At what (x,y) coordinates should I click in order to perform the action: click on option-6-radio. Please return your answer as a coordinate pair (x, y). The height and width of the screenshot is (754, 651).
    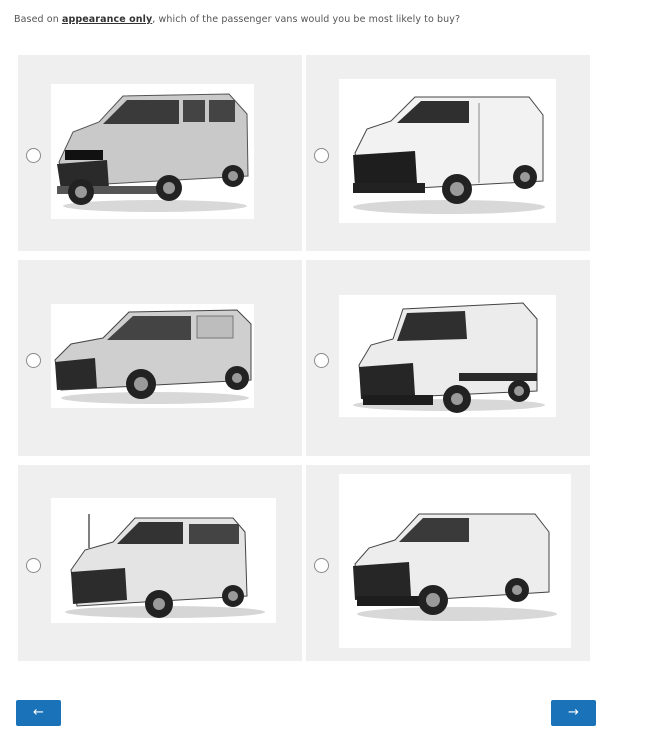
    Looking at the image, I should click on (321, 565).